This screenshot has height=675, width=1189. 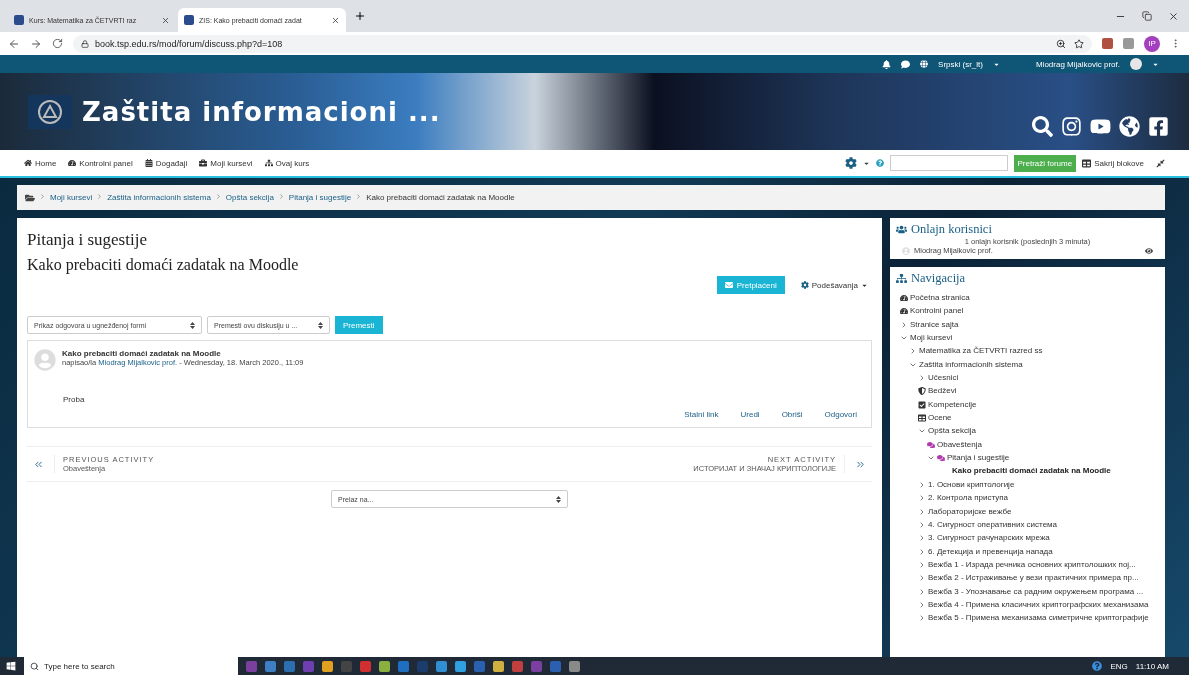 What do you see at coordinates (804, 285) in the screenshot?
I see `gear-icon` at bounding box center [804, 285].